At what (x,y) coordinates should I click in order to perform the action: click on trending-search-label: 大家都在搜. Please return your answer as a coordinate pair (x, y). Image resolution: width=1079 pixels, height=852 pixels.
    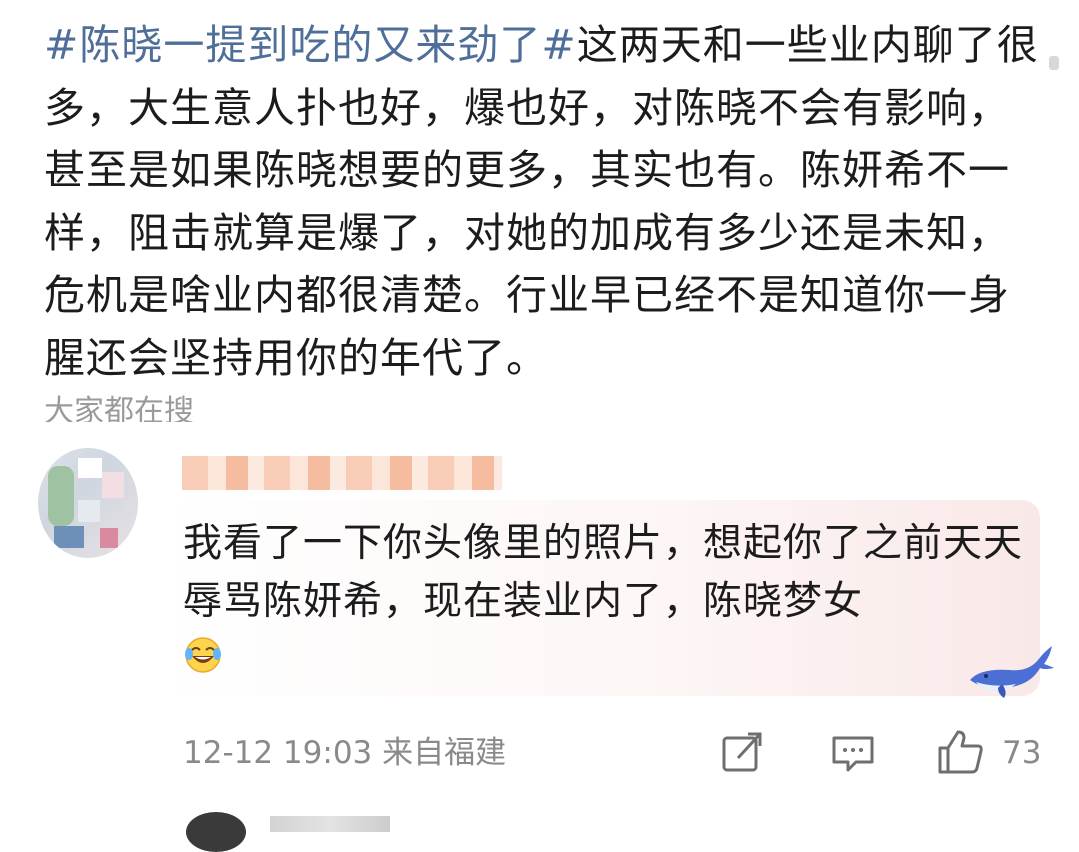
    Looking at the image, I should click on (119, 407).